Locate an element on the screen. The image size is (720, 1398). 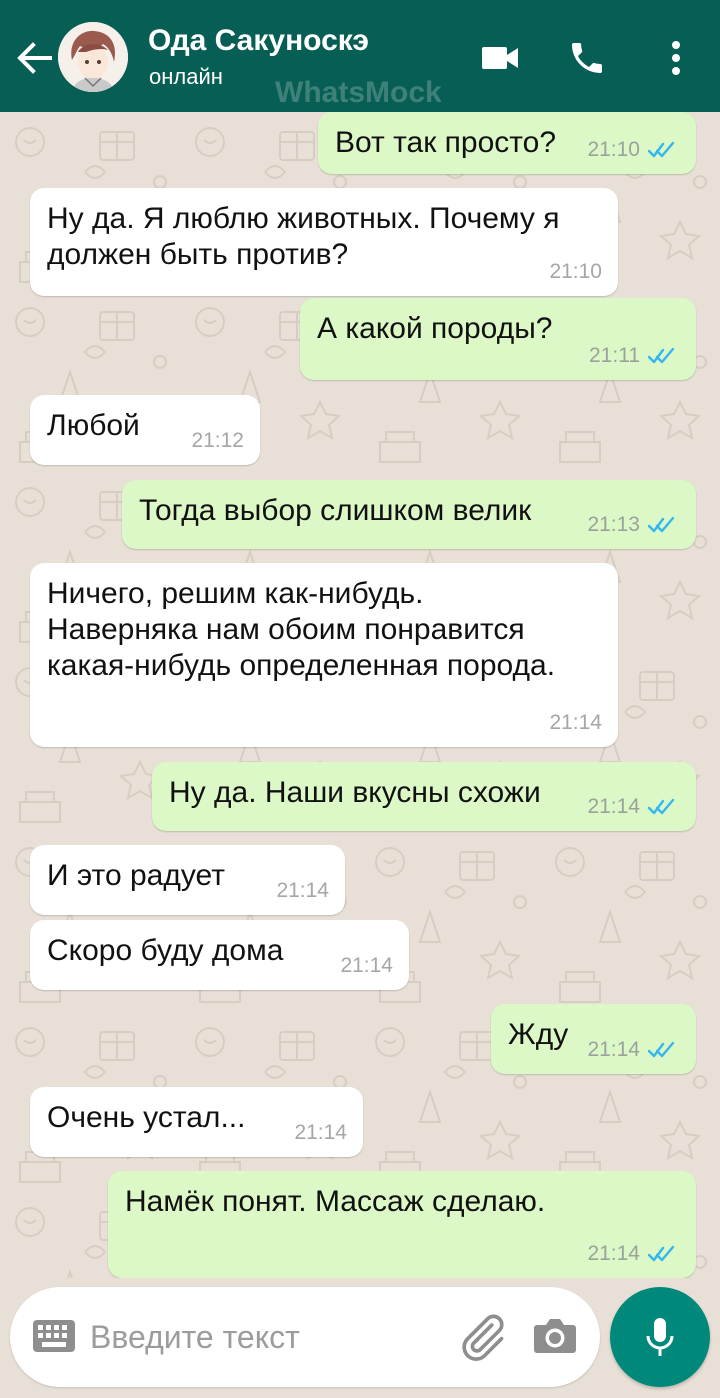
attach-clip-icon is located at coordinates (482, 1337).